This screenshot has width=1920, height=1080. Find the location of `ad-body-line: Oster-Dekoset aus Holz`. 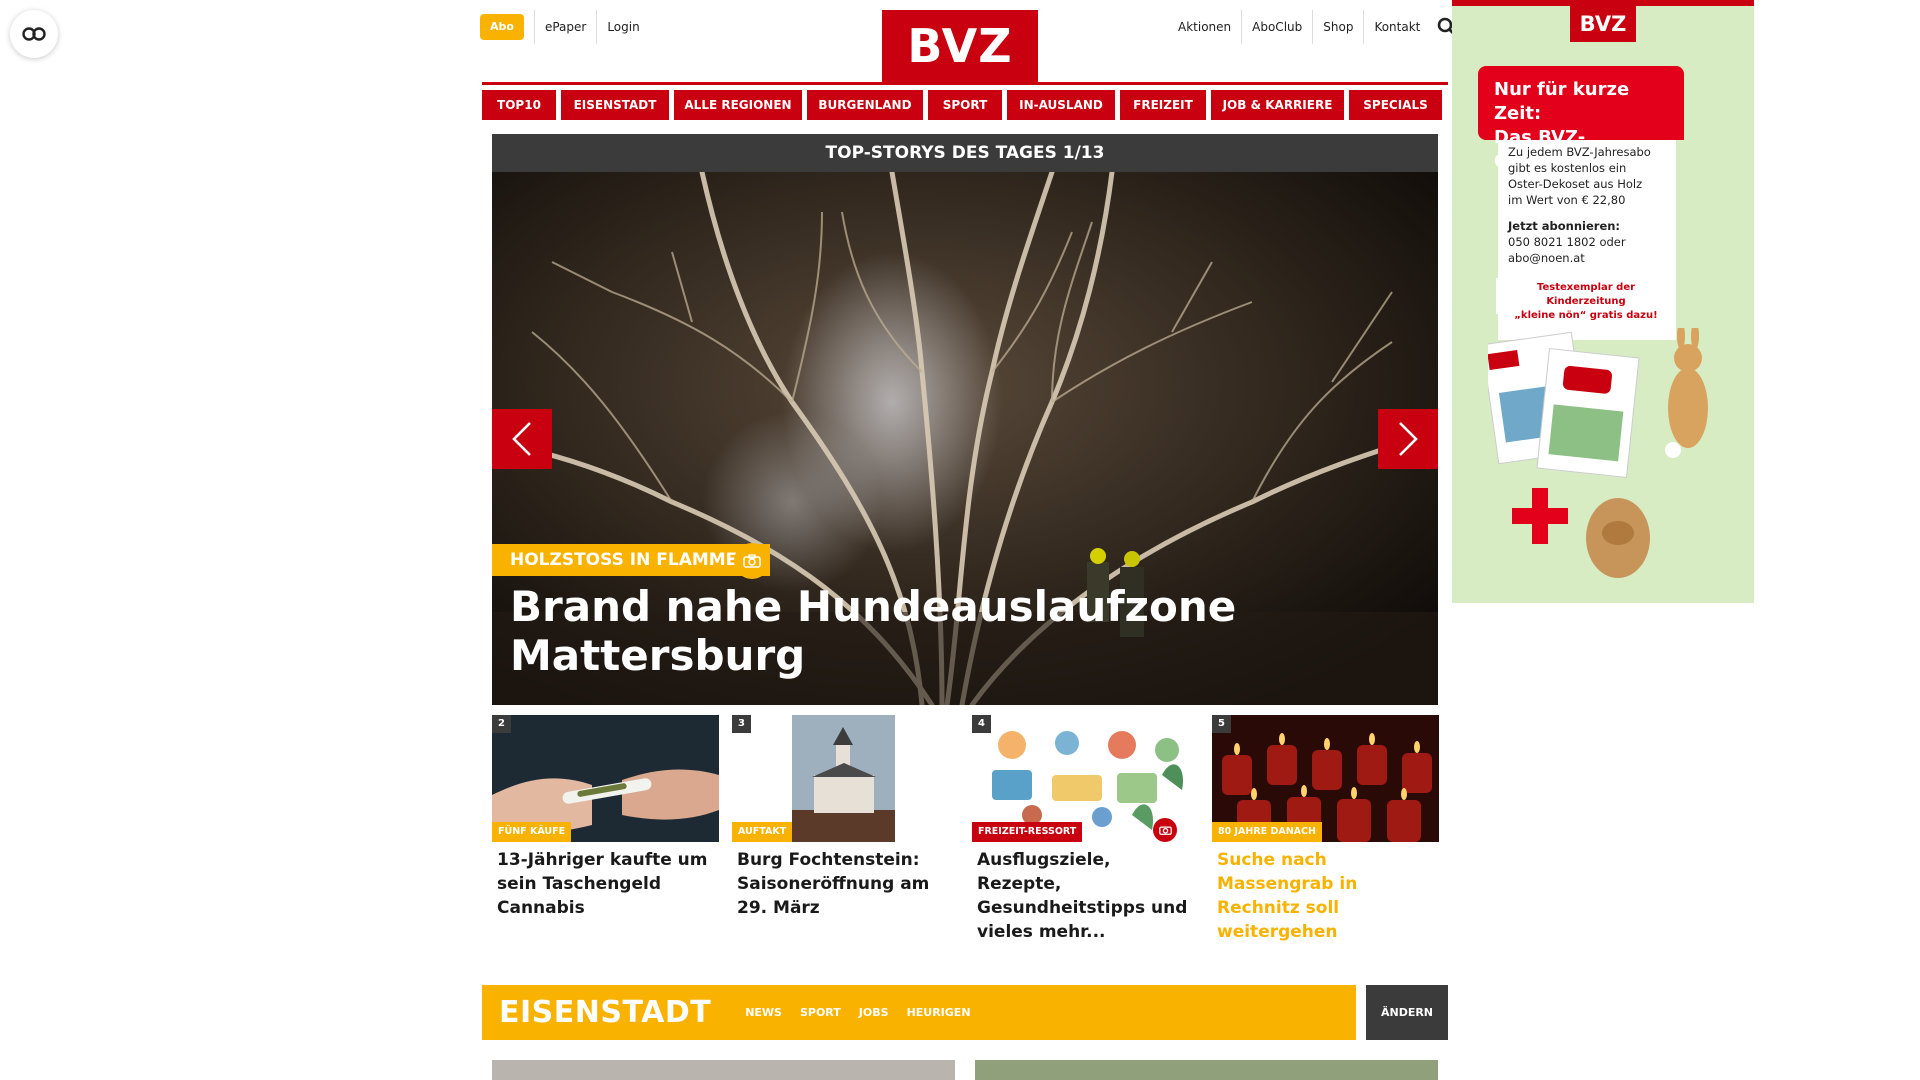

ad-body-line: Oster-Dekoset aus Holz is located at coordinates (1575, 184).